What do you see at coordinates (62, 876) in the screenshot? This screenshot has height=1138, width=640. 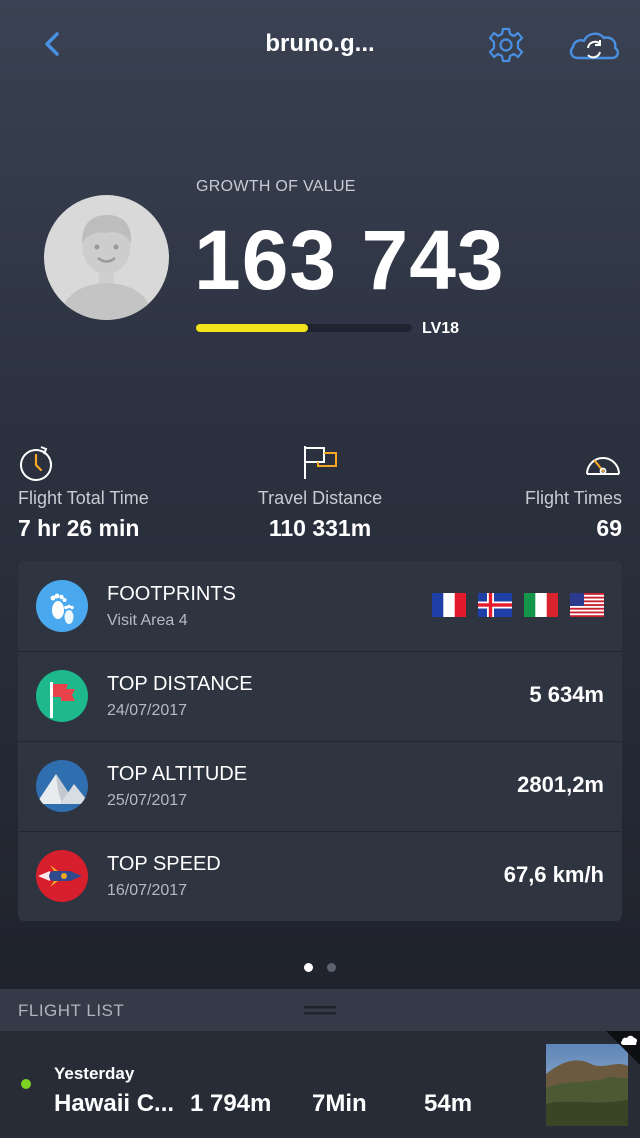 I see `rocket-icon` at bounding box center [62, 876].